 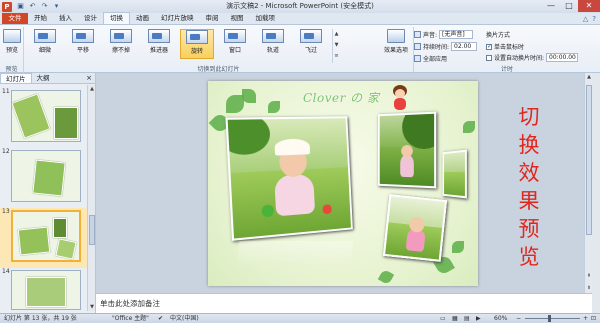 I want to click on tab-review: 审阅, so click(x=212, y=18).